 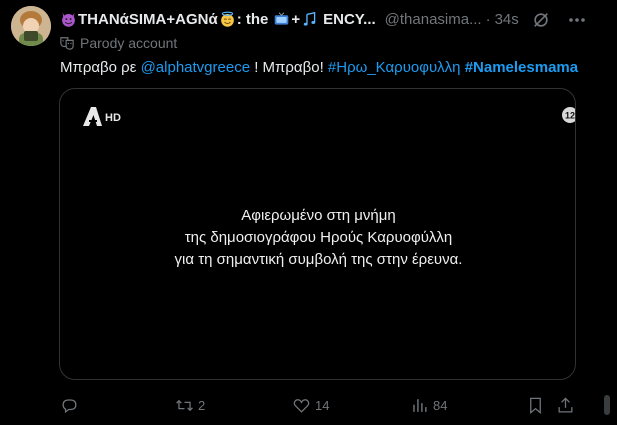 What do you see at coordinates (577, 20) in the screenshot?
I see `more-options-icon` at bounding box center [577, 20].